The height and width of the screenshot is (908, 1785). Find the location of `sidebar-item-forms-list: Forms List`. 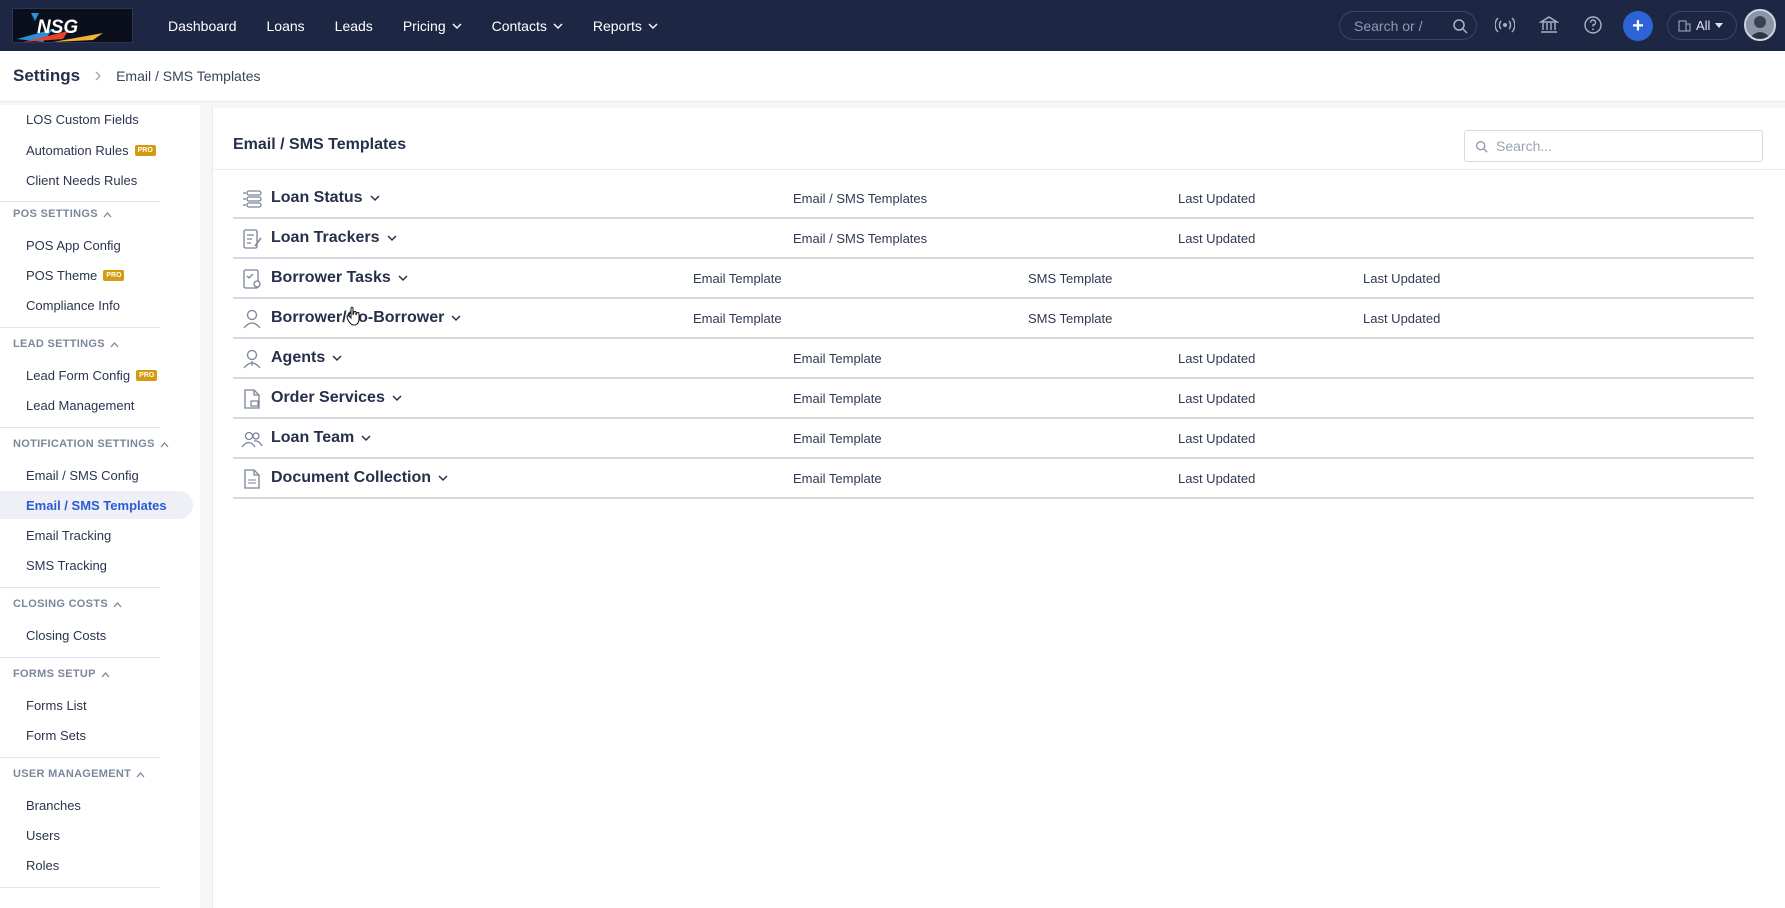

sidebar-item-forms-list: Forms List is located at coordinates (96, 705).